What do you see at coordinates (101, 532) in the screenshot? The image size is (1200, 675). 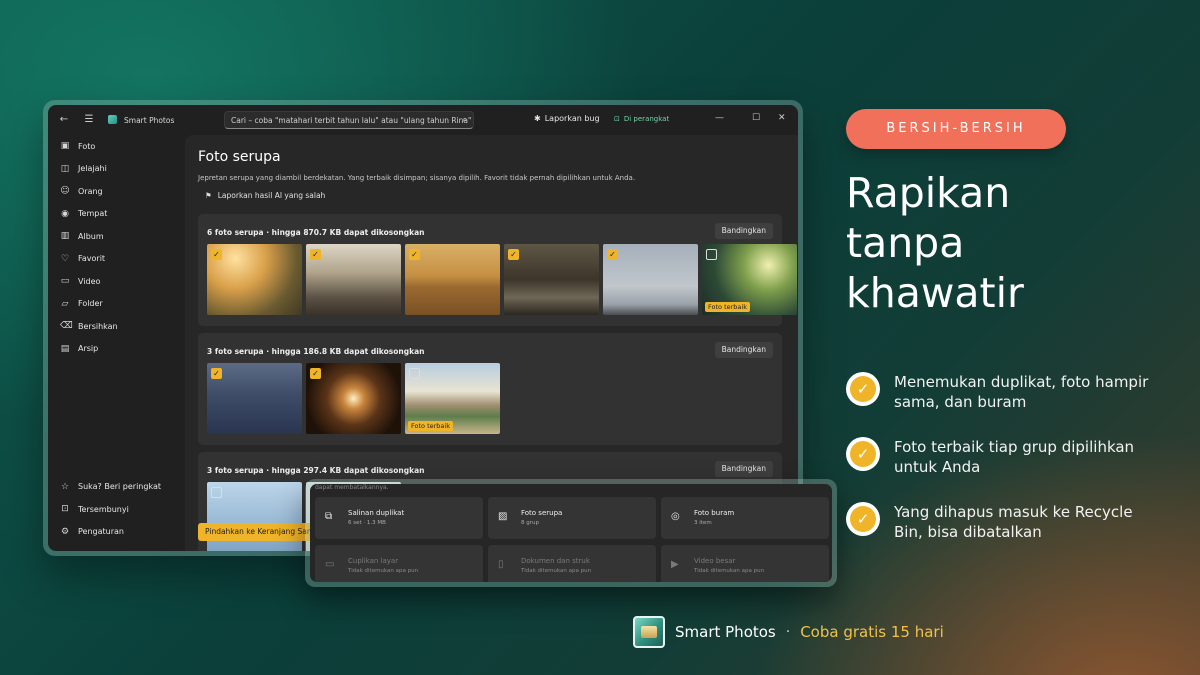 I see `sidebar-item-label: Pengaturan` at bounding box center [101, 532].